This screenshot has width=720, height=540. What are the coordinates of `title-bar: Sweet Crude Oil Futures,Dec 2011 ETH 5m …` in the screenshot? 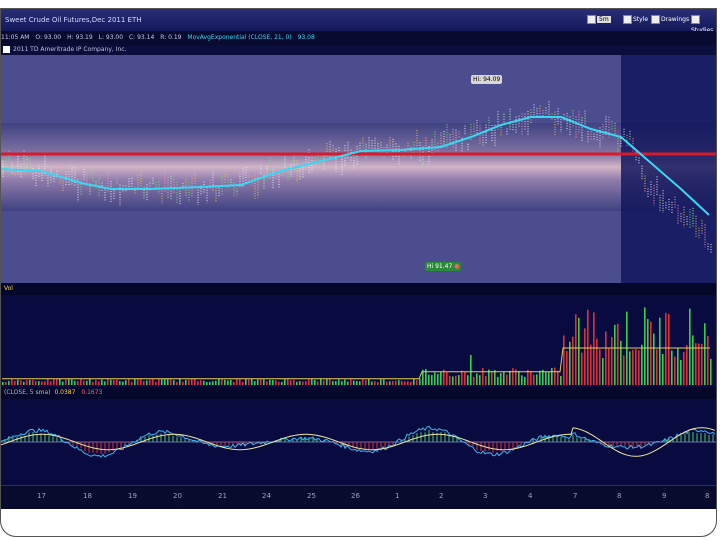 It's located at (358, 21).